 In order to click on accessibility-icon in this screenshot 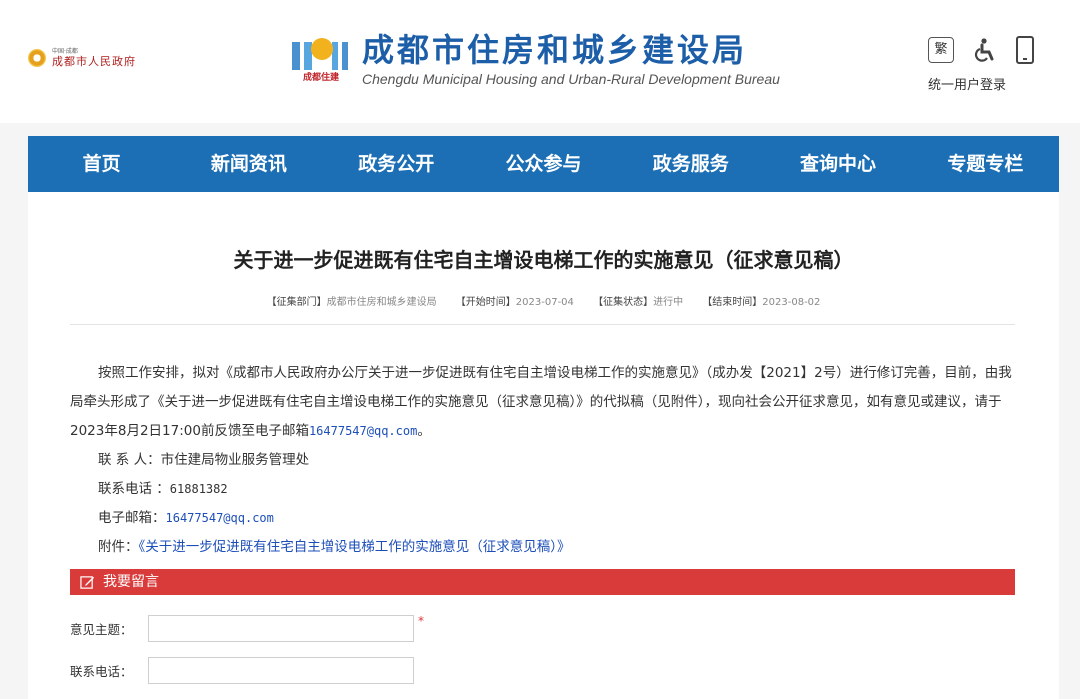, I will do `click(985, 50)`.